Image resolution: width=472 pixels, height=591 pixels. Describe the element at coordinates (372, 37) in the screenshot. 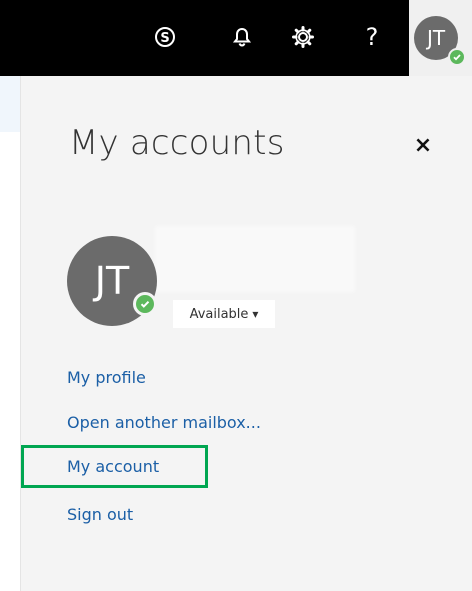

I see `help-icon: ?` at that location.